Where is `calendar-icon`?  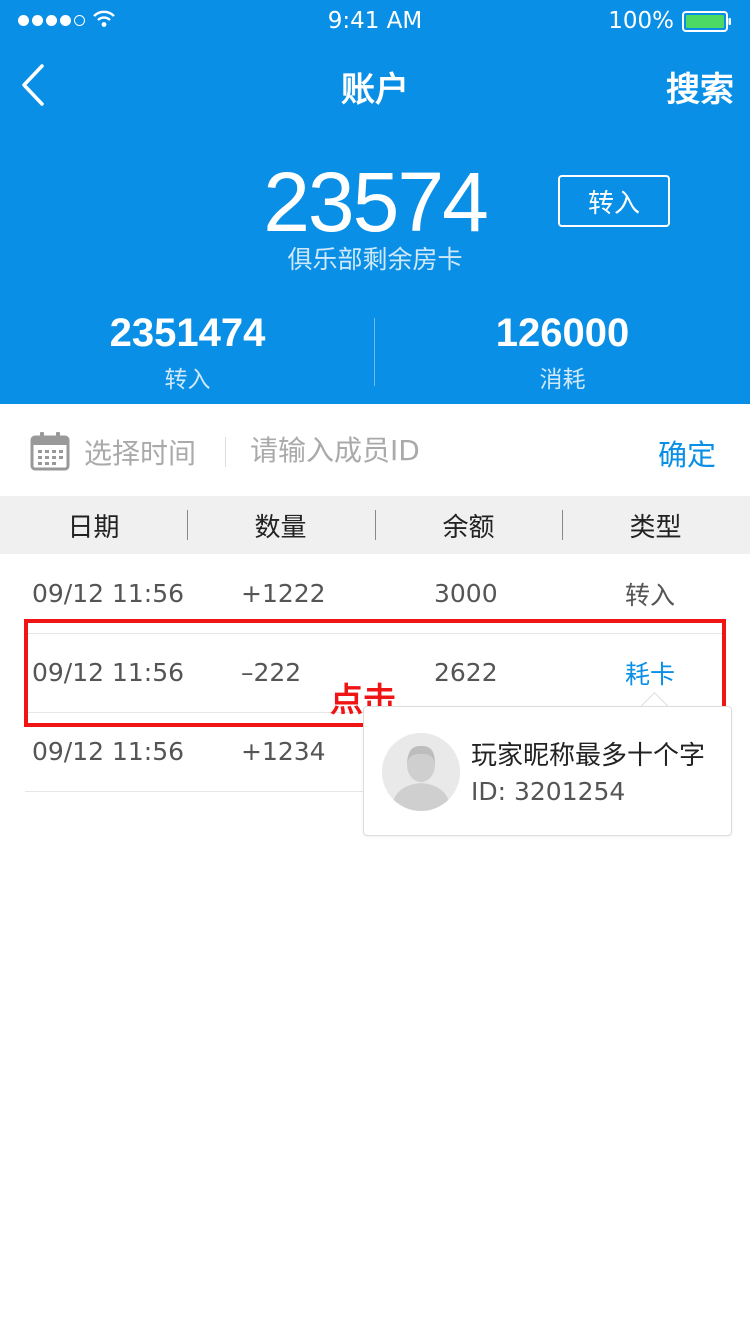 calendar-icon is located at coordinates (50, 451).